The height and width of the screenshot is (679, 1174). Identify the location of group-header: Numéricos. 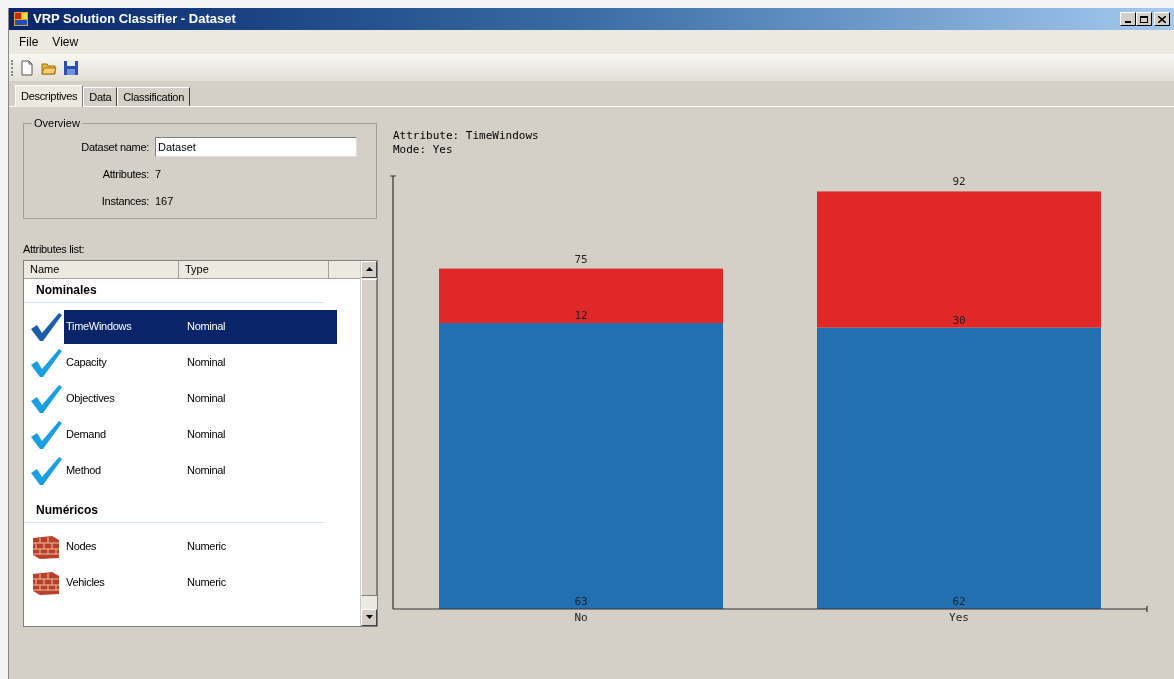
(67, 510).